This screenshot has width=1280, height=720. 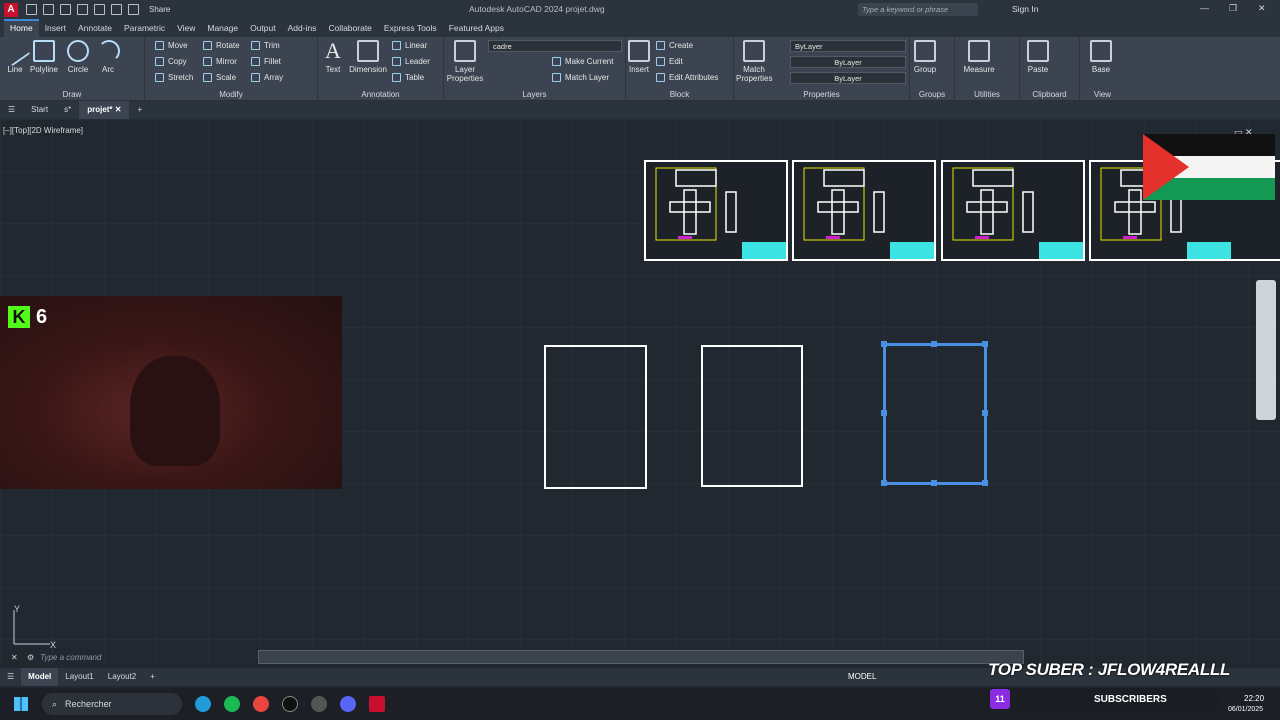 What do you see at coordinates (639, 57) in the screenshot?
I see `insert-tool: Insert` at bounding box center [639, 57].